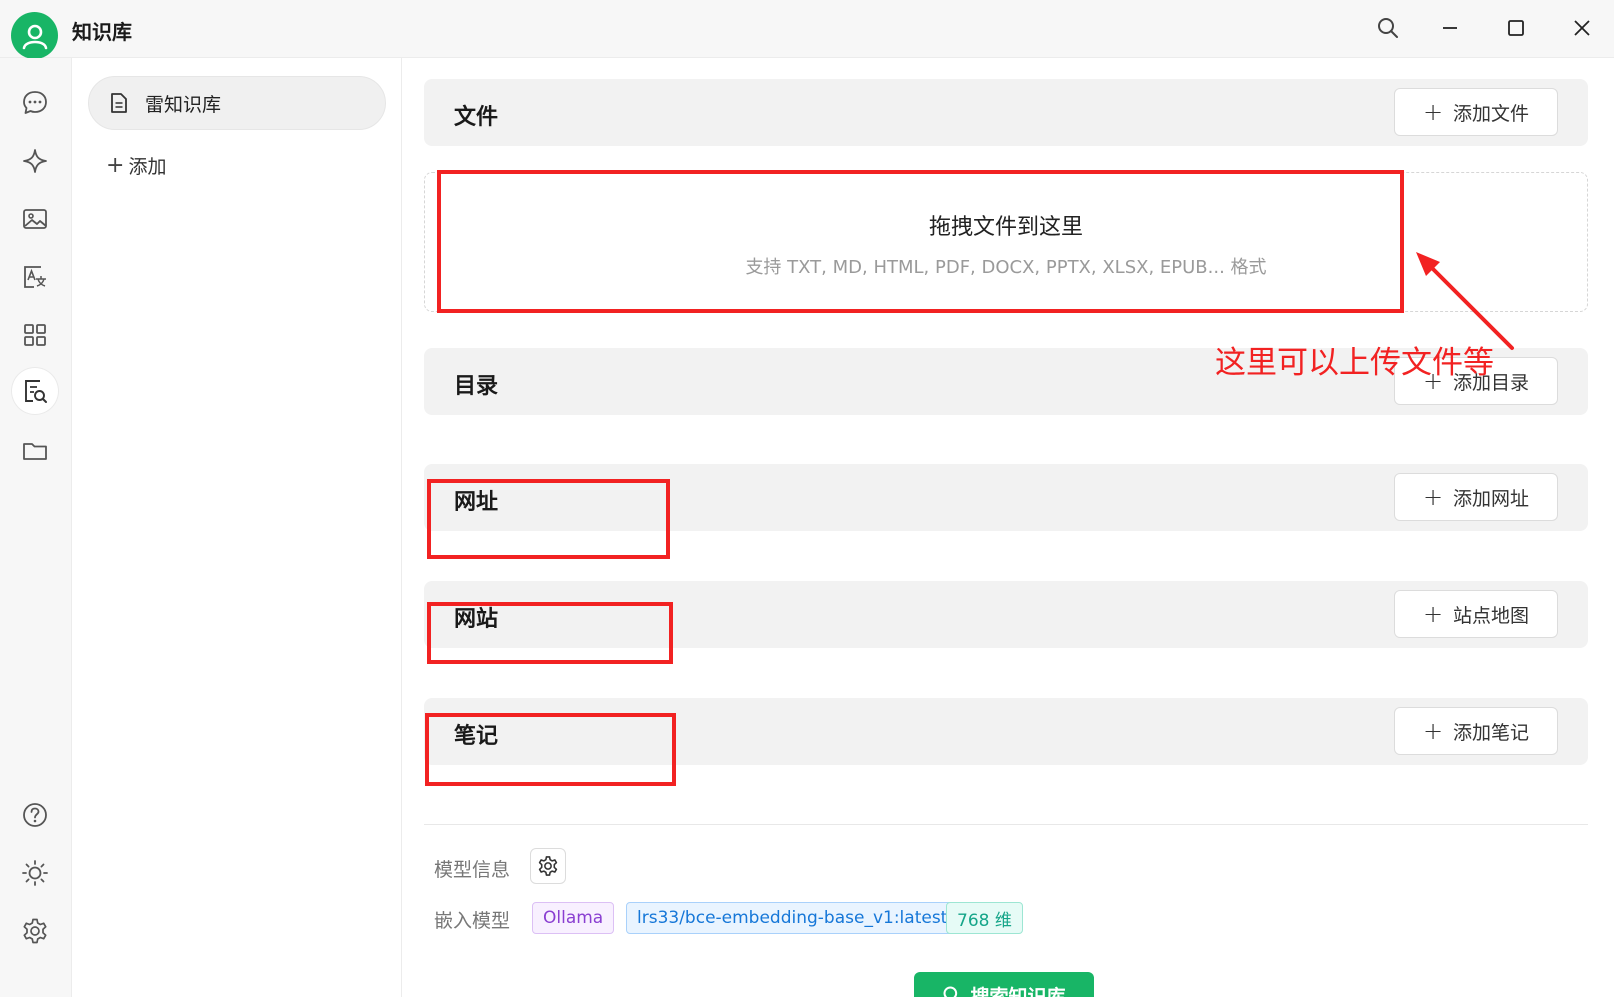 This screenshot has height=997, width=1614. I want to click on rail-chat, so click(35, 103).